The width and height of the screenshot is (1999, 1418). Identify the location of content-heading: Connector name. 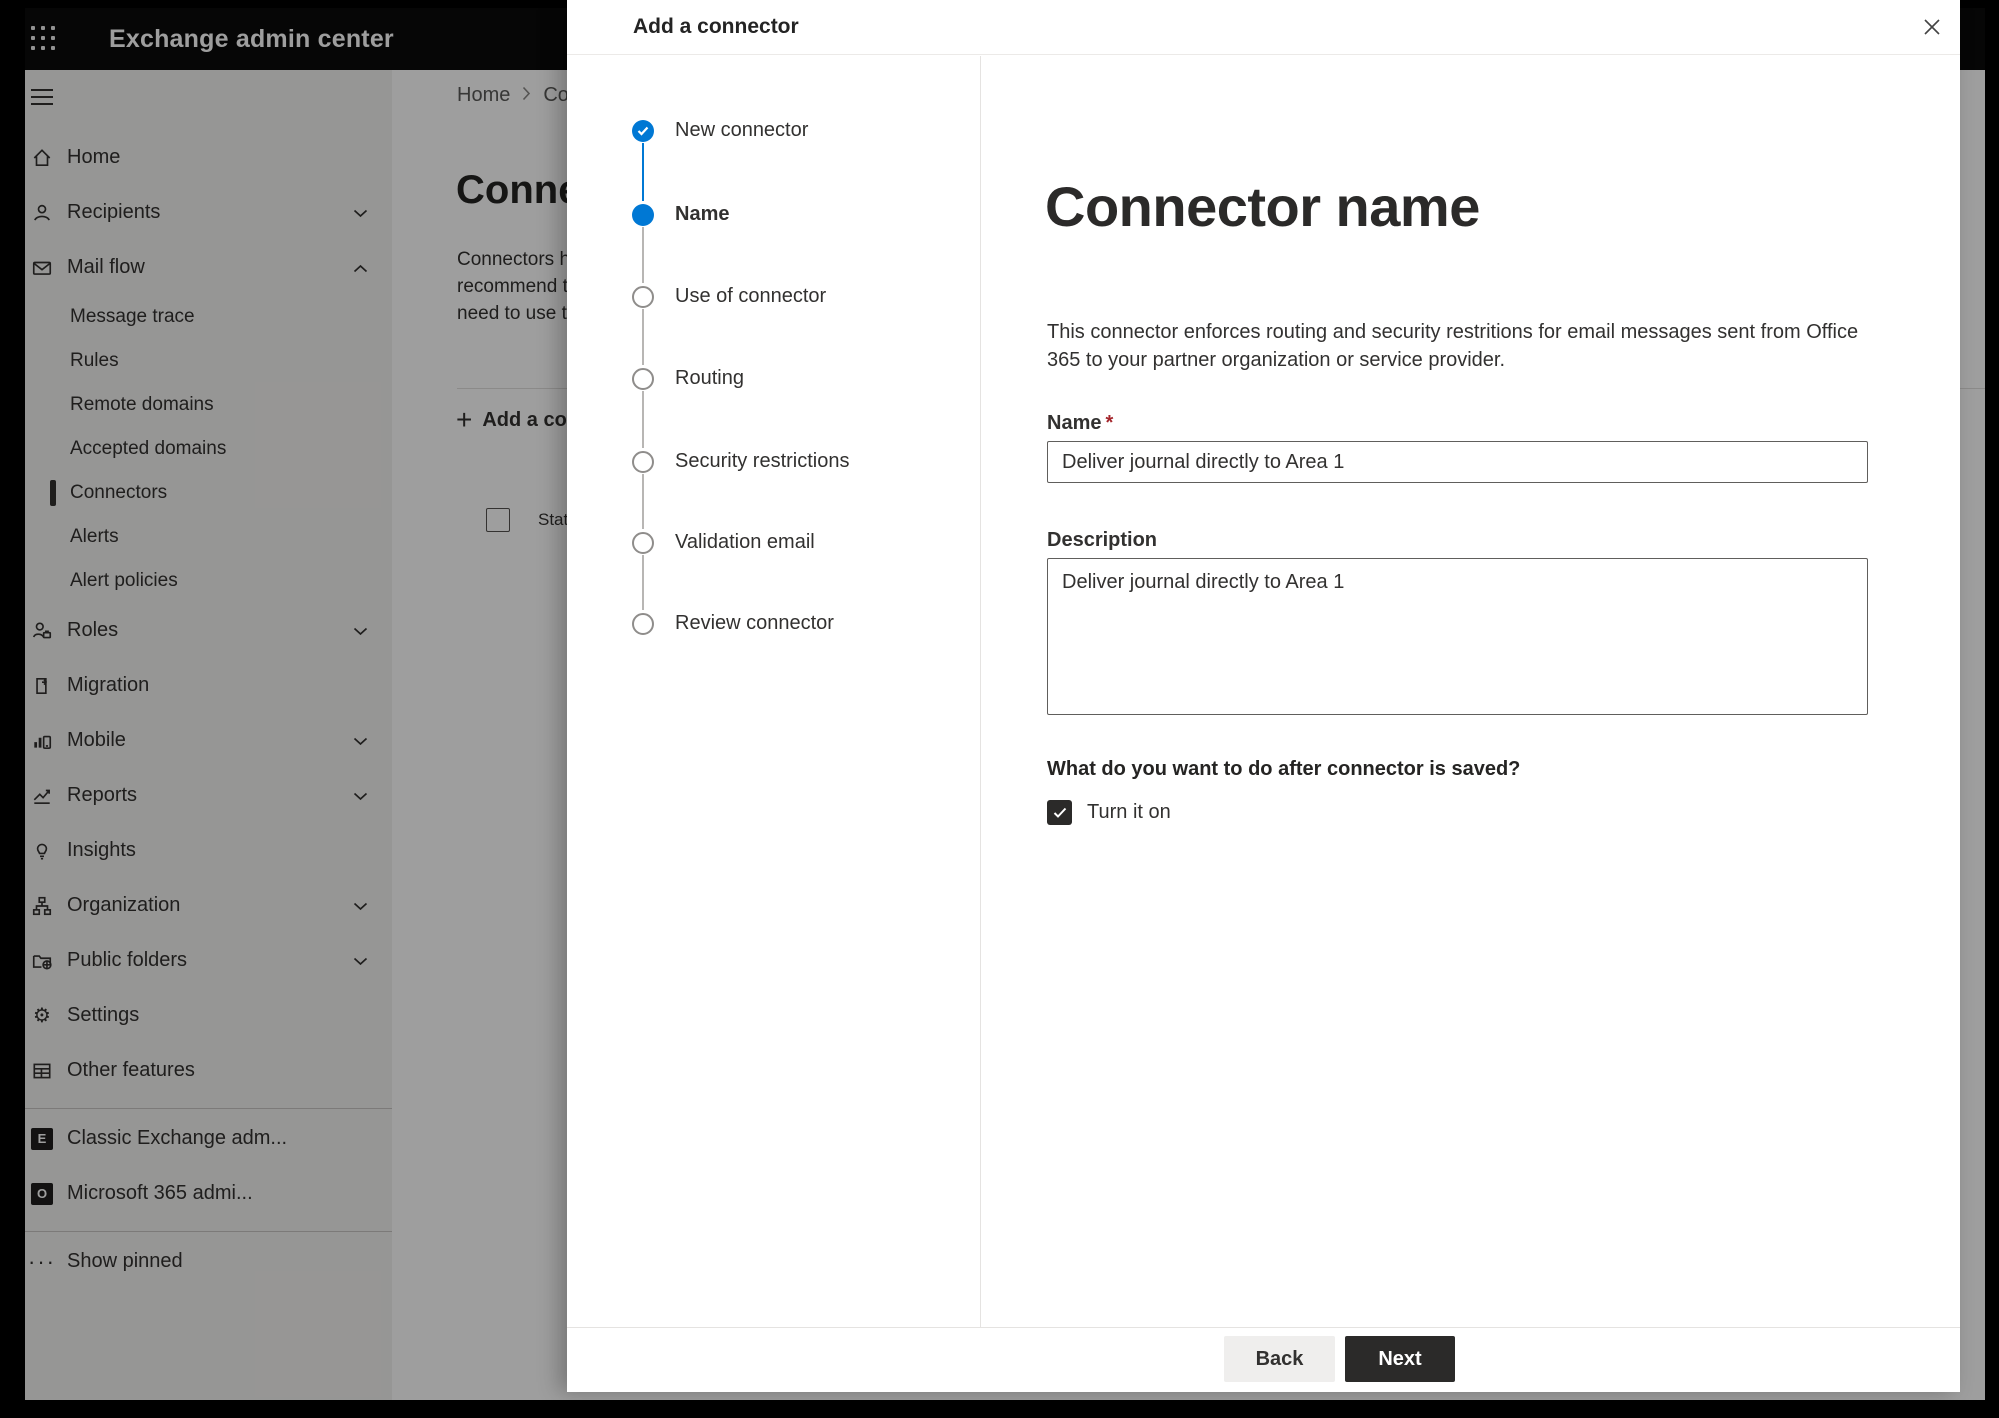
(1262, 206).